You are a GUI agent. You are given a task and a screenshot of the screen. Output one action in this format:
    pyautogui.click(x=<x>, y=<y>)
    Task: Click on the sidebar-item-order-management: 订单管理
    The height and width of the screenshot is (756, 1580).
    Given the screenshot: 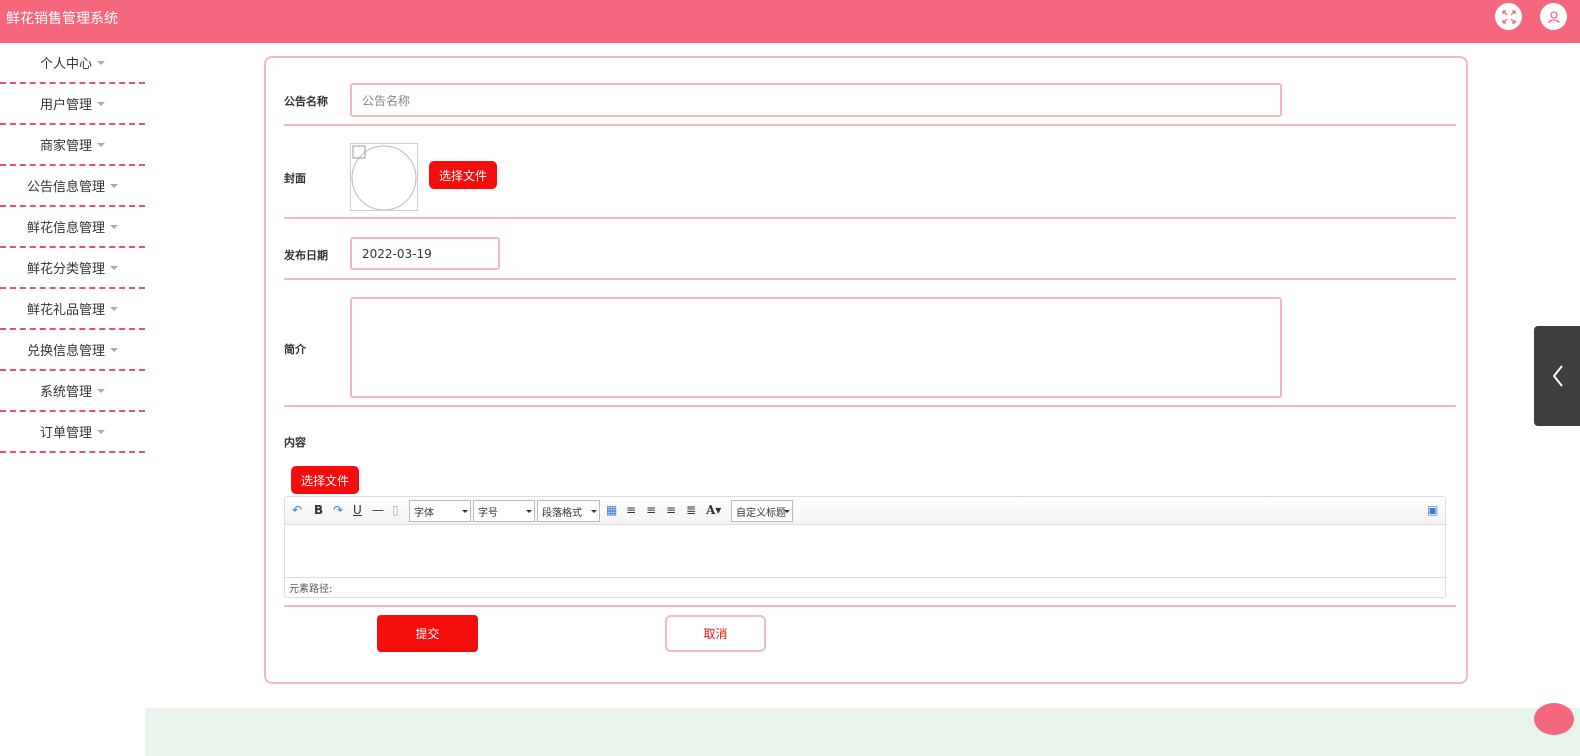 What is the action you would take?
    pyautogui.click(x=72, y=432)
    